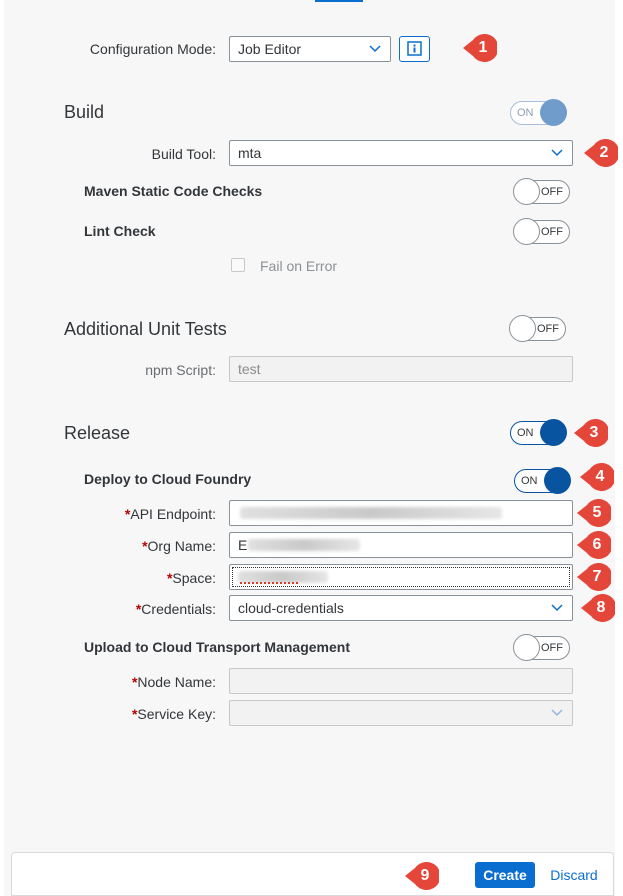 This screenshot has width=623, height=896. I want to click on callout-7: 7, so click(594, 577).